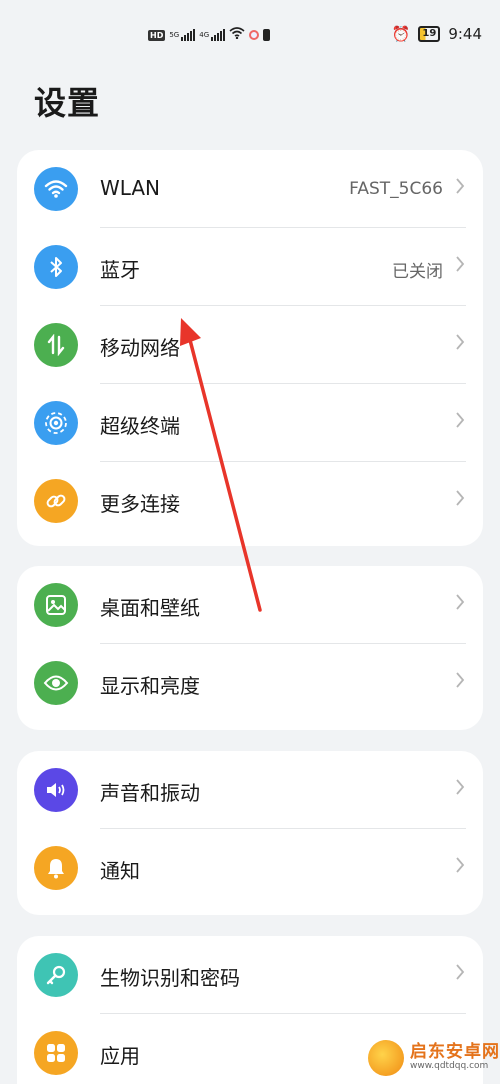  I want to click on settings-item-label: 移动网络, so click(140, 348).